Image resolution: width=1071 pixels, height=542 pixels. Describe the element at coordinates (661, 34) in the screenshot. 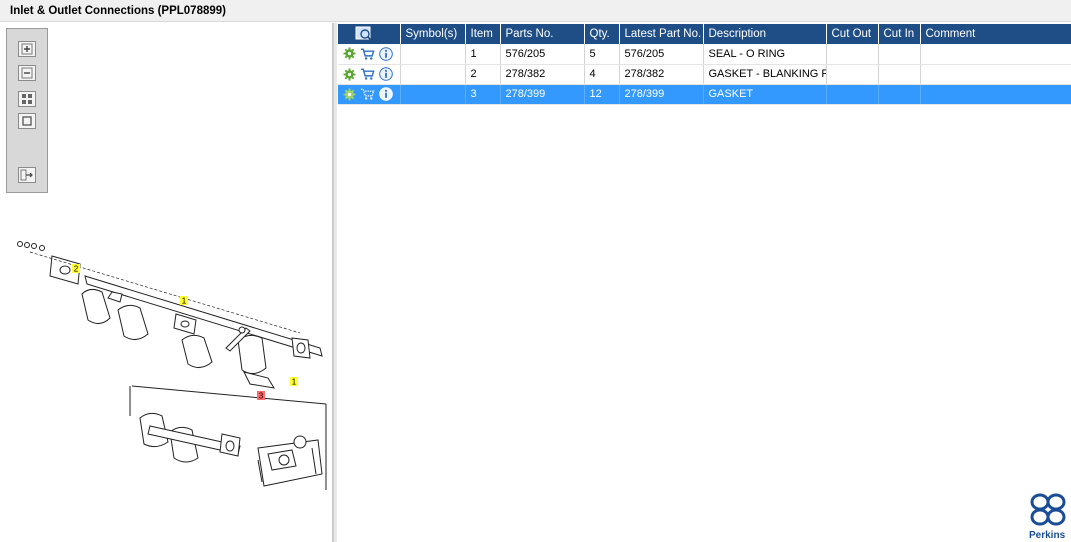

I see `column-header-latest-part-no: Latest Part No.` at that location.